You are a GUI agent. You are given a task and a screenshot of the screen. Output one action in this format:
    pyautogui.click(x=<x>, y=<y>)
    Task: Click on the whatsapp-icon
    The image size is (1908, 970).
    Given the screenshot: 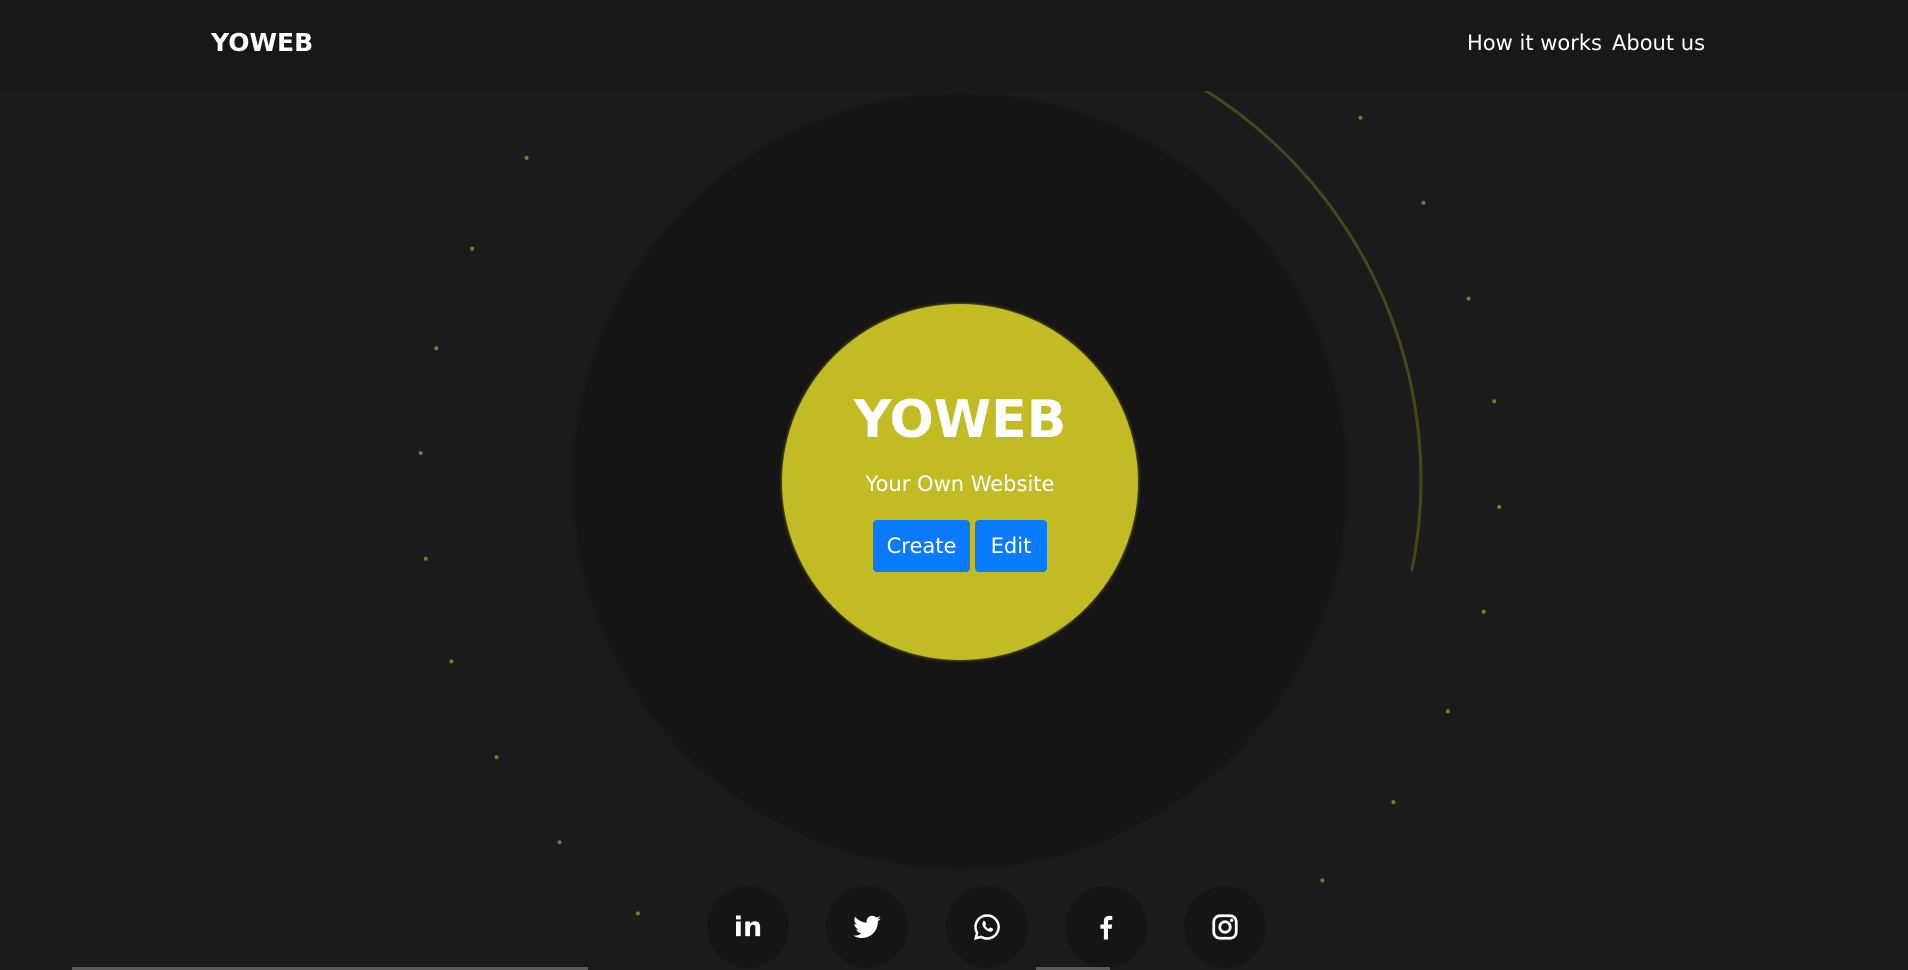 What is the action you would take?
    pyautogui.click(x=987, y=927)
    